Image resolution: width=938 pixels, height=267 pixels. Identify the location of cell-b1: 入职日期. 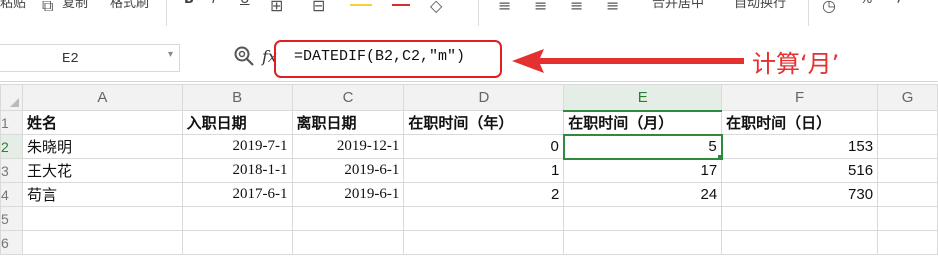
(237, 122).